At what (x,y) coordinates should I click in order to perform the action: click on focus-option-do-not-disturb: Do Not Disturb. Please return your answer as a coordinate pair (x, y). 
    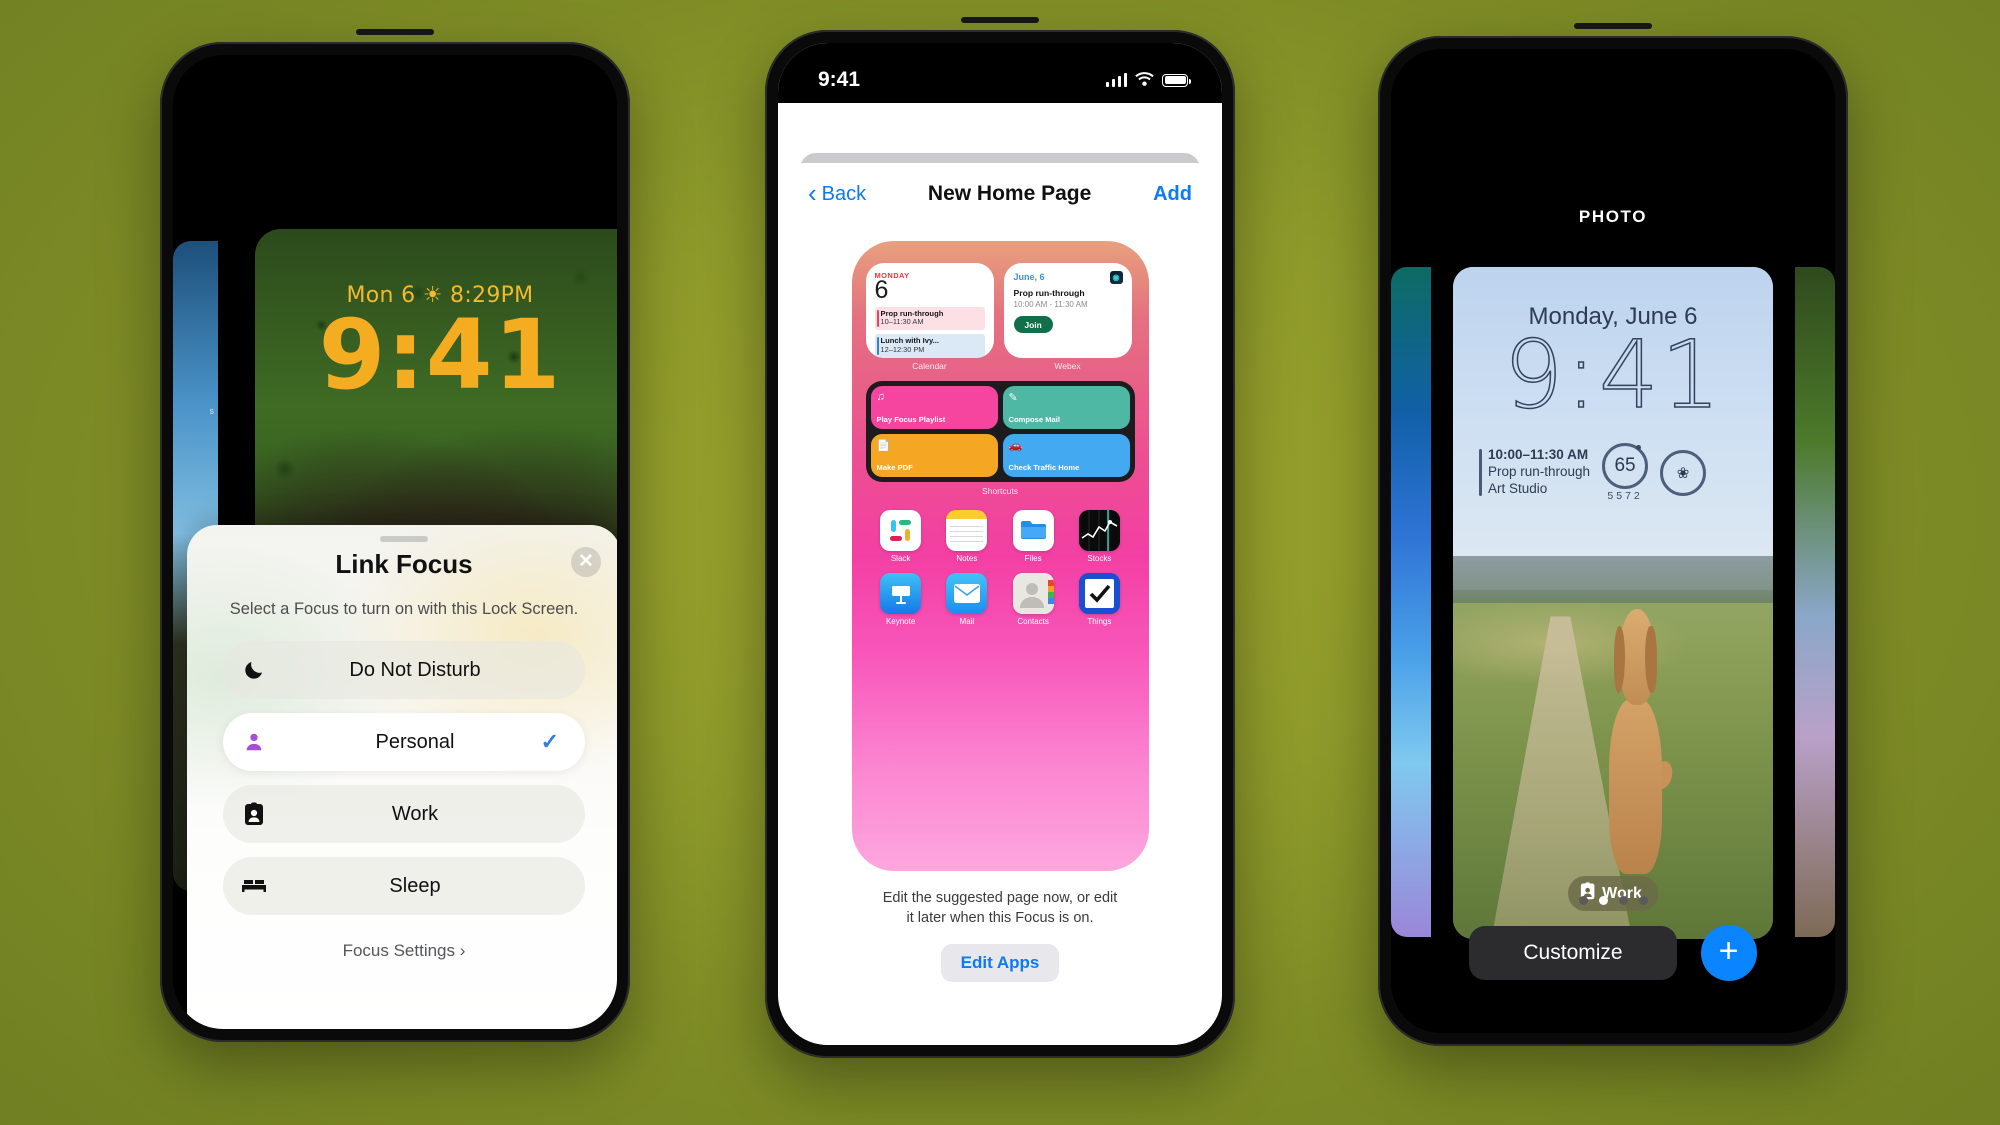
    Looking at the image, I should click on (404, 670).